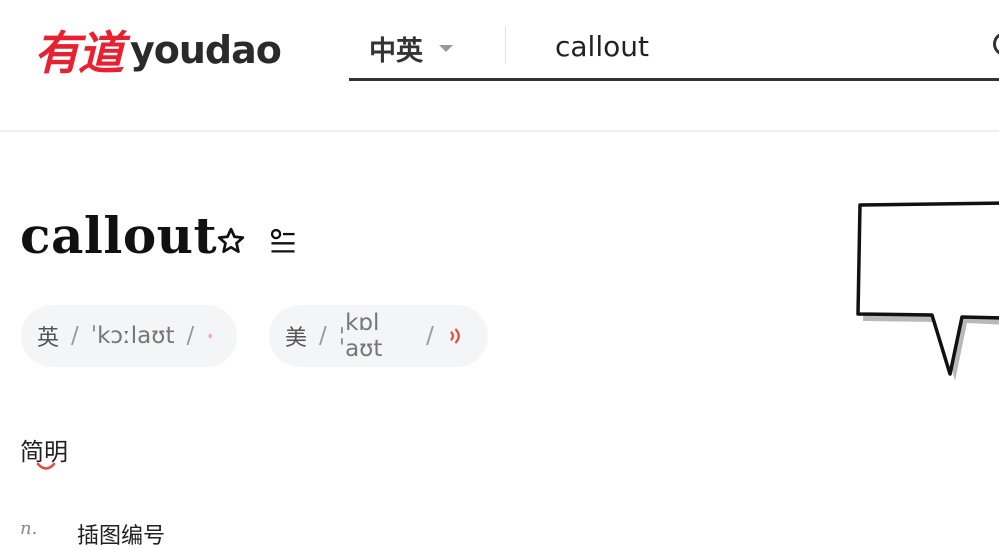 The height and width of the screenshot is (550, 999). I want to click on star-icon, so click(231, 241).